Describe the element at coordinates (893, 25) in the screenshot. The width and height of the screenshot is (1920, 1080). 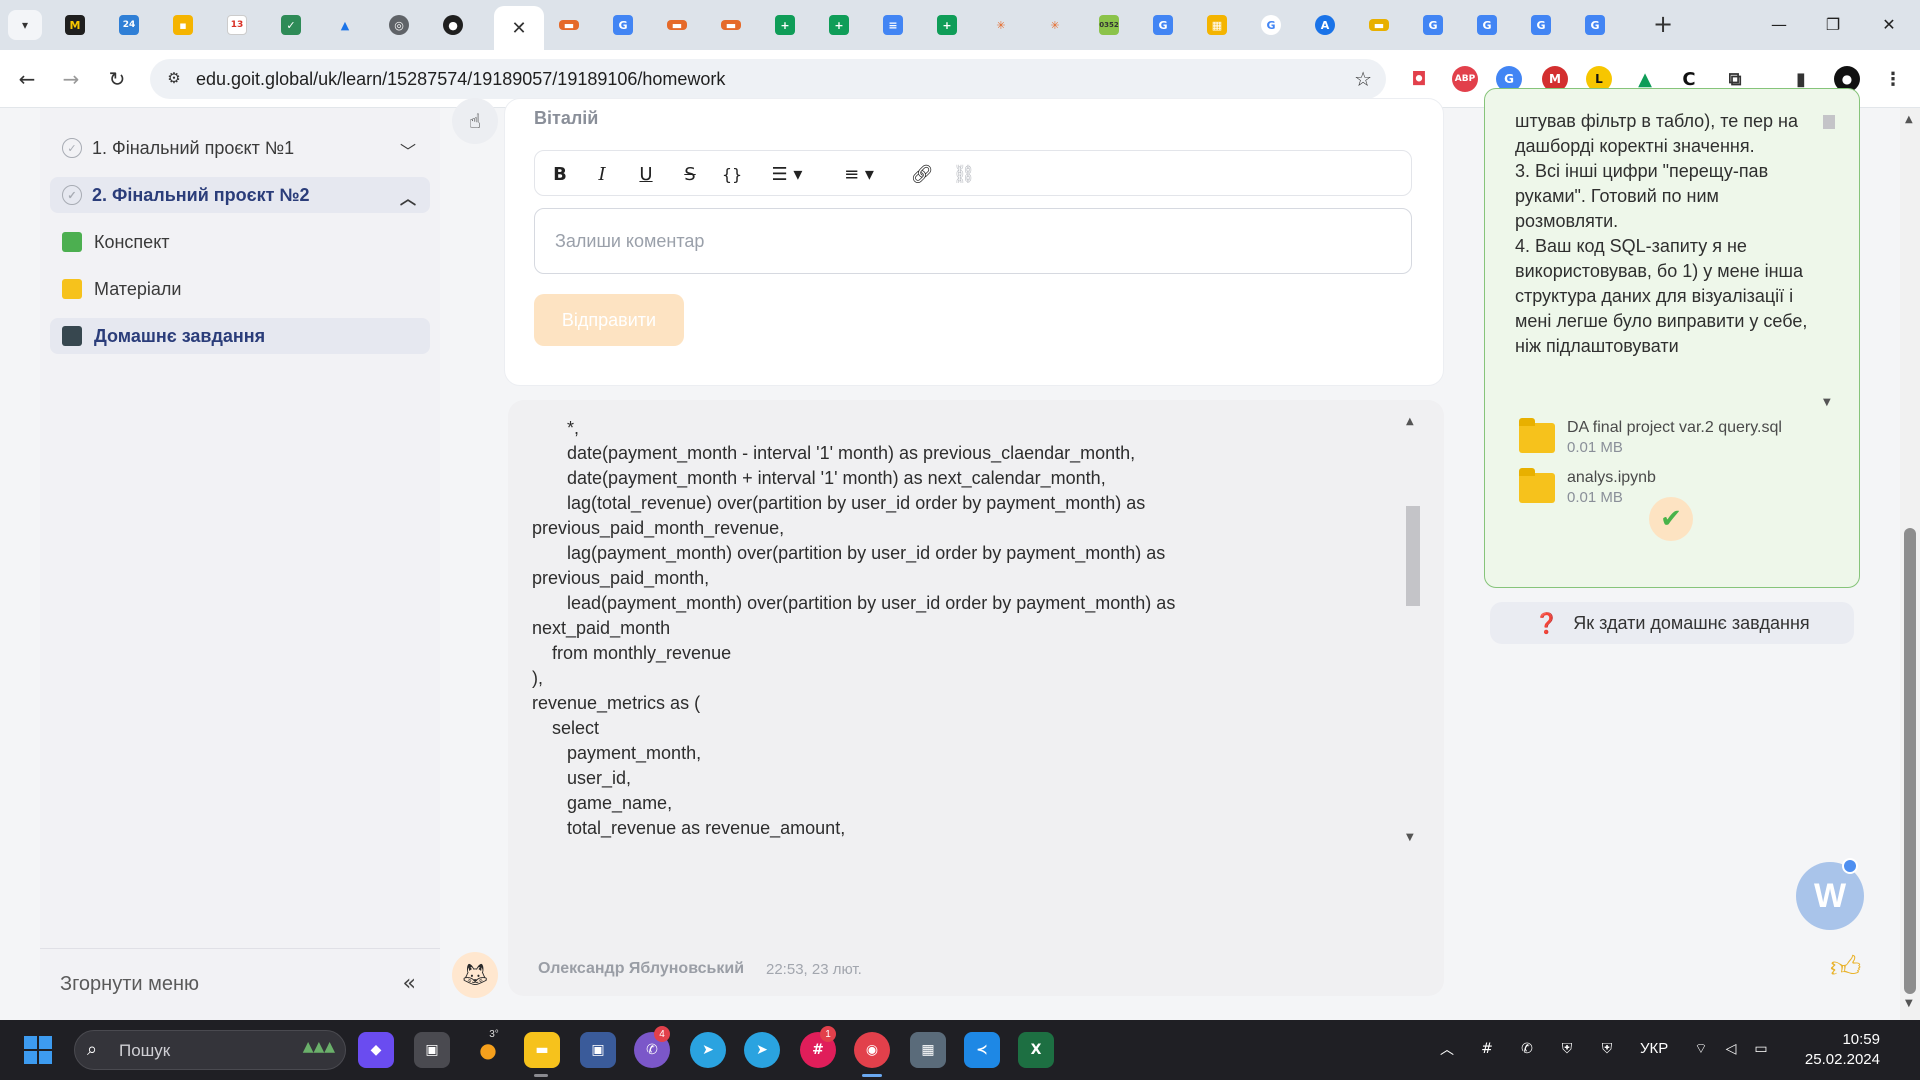
I see `tab-favicon: ≡` at that location.